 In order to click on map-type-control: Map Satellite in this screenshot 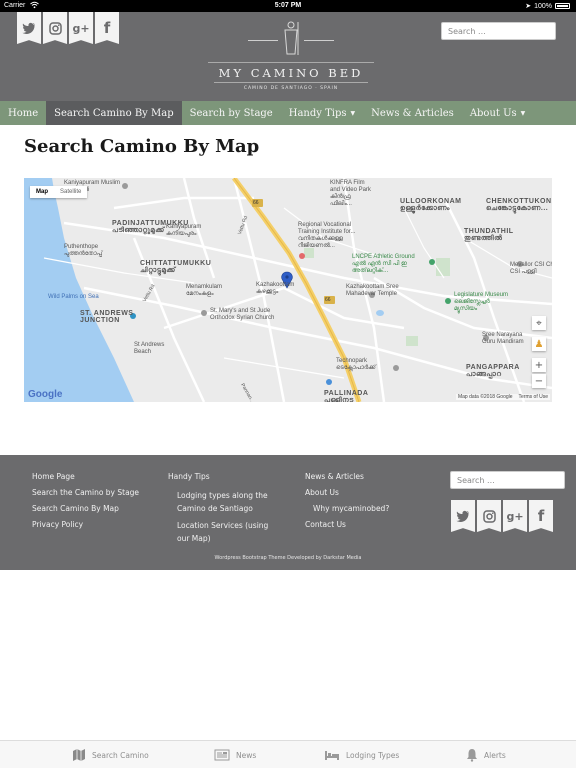, I will do `click(59, 192)`.